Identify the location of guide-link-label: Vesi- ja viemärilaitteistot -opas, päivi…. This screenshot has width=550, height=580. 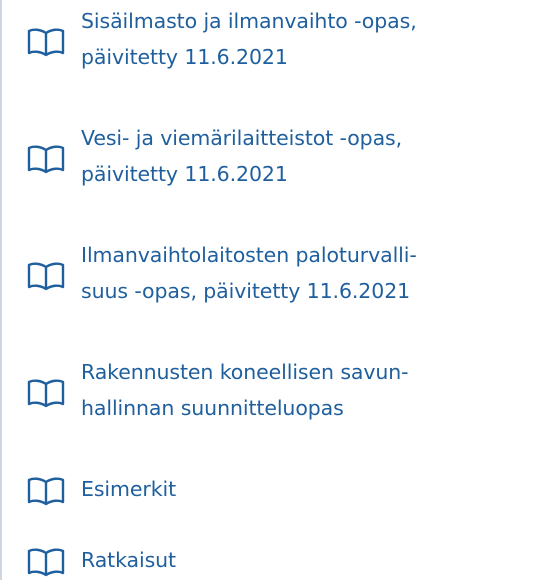
(242, 156).